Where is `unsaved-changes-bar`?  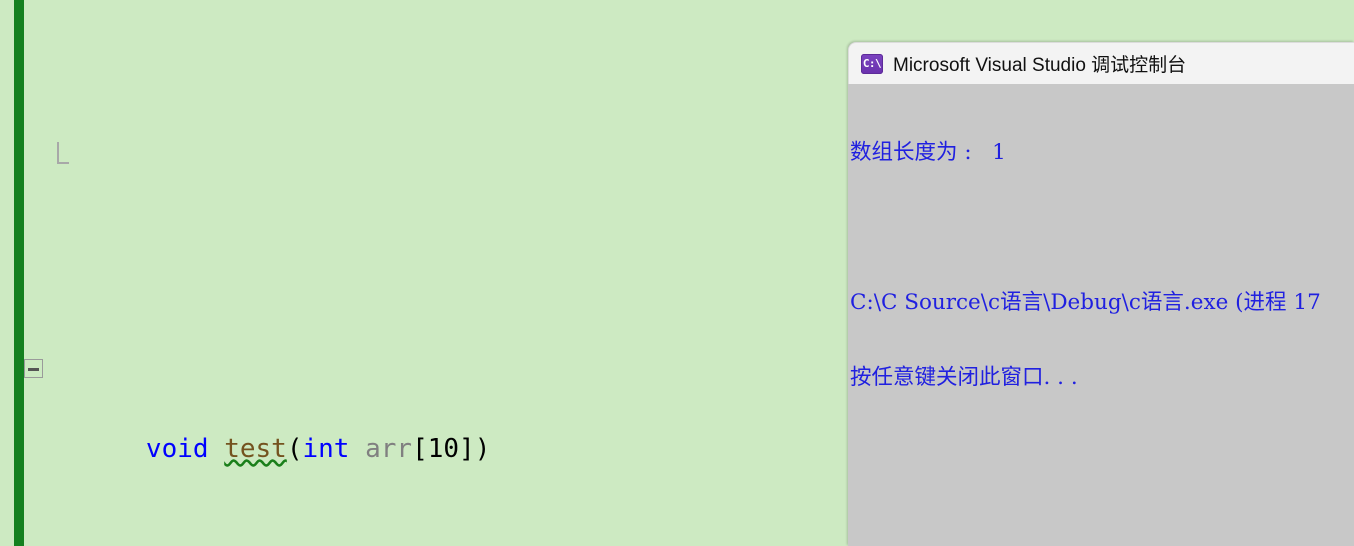 unsaved-changes-bar is located at coordinates (19, 273).